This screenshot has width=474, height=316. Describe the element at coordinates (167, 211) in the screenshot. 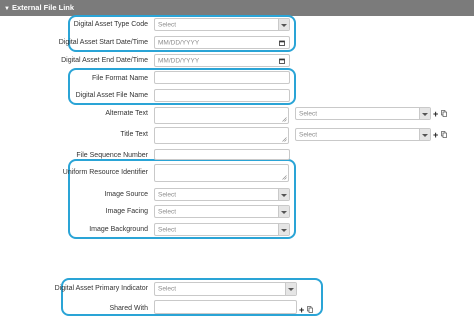

I see `image-facing-value: Select` at that location.